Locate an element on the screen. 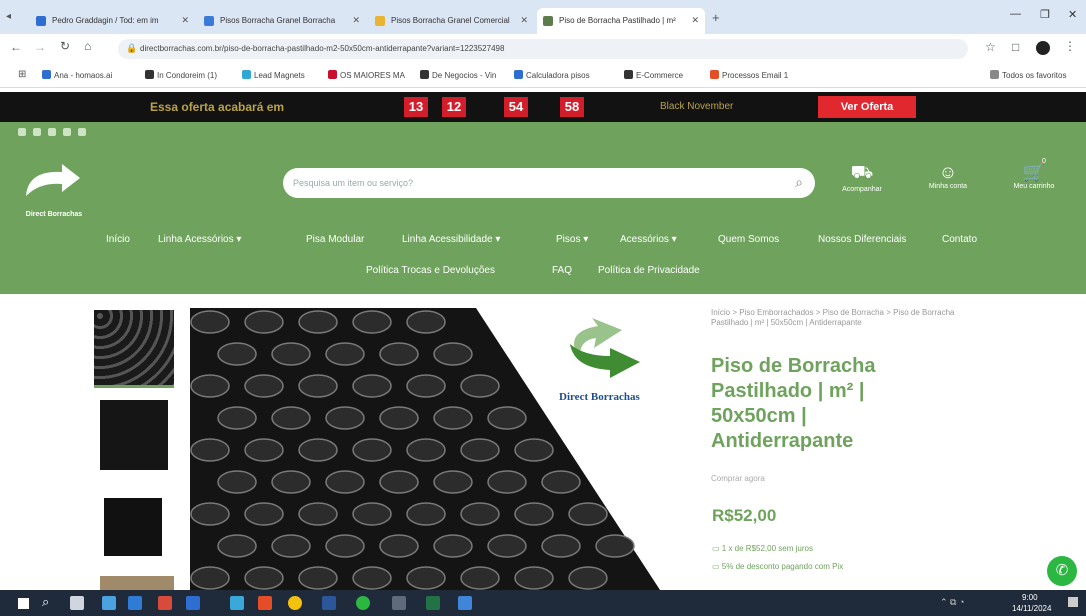 The image size is (1086, 616). browser-tab-active: Piso de Borracha Pastilhado | m² ✕ is located at coordinates (621, 21).